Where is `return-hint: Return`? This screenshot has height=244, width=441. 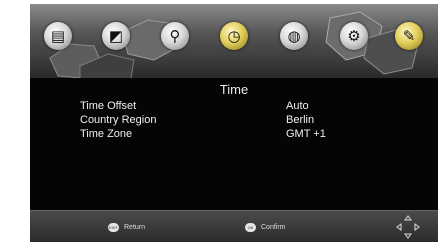
return-hint: Return is located at coordinates (135, 227).